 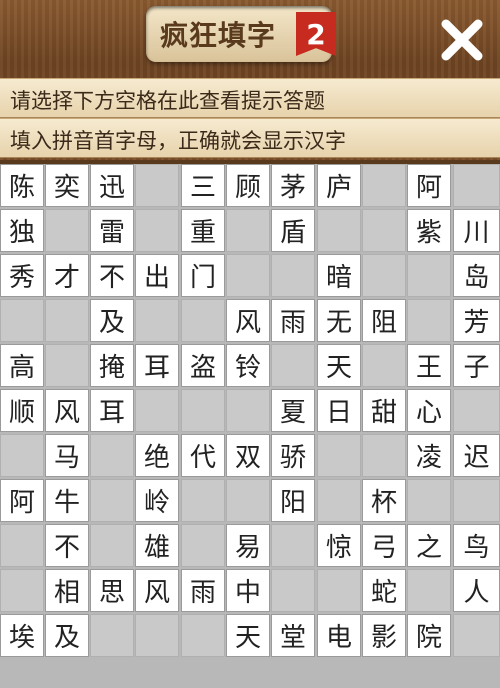 What do you see at coordinates (339, 185) in the screenshot?
I see `grid-cell: 庐` at bounding box center [339, 185].